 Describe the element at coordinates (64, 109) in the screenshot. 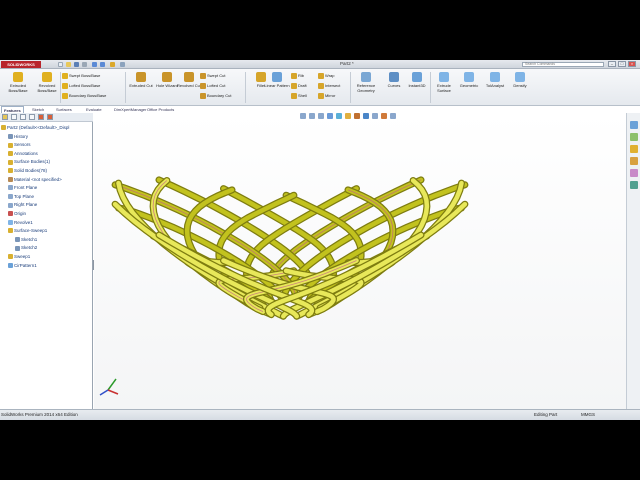

I see `tab-surfaces: Surfaces` at that location.